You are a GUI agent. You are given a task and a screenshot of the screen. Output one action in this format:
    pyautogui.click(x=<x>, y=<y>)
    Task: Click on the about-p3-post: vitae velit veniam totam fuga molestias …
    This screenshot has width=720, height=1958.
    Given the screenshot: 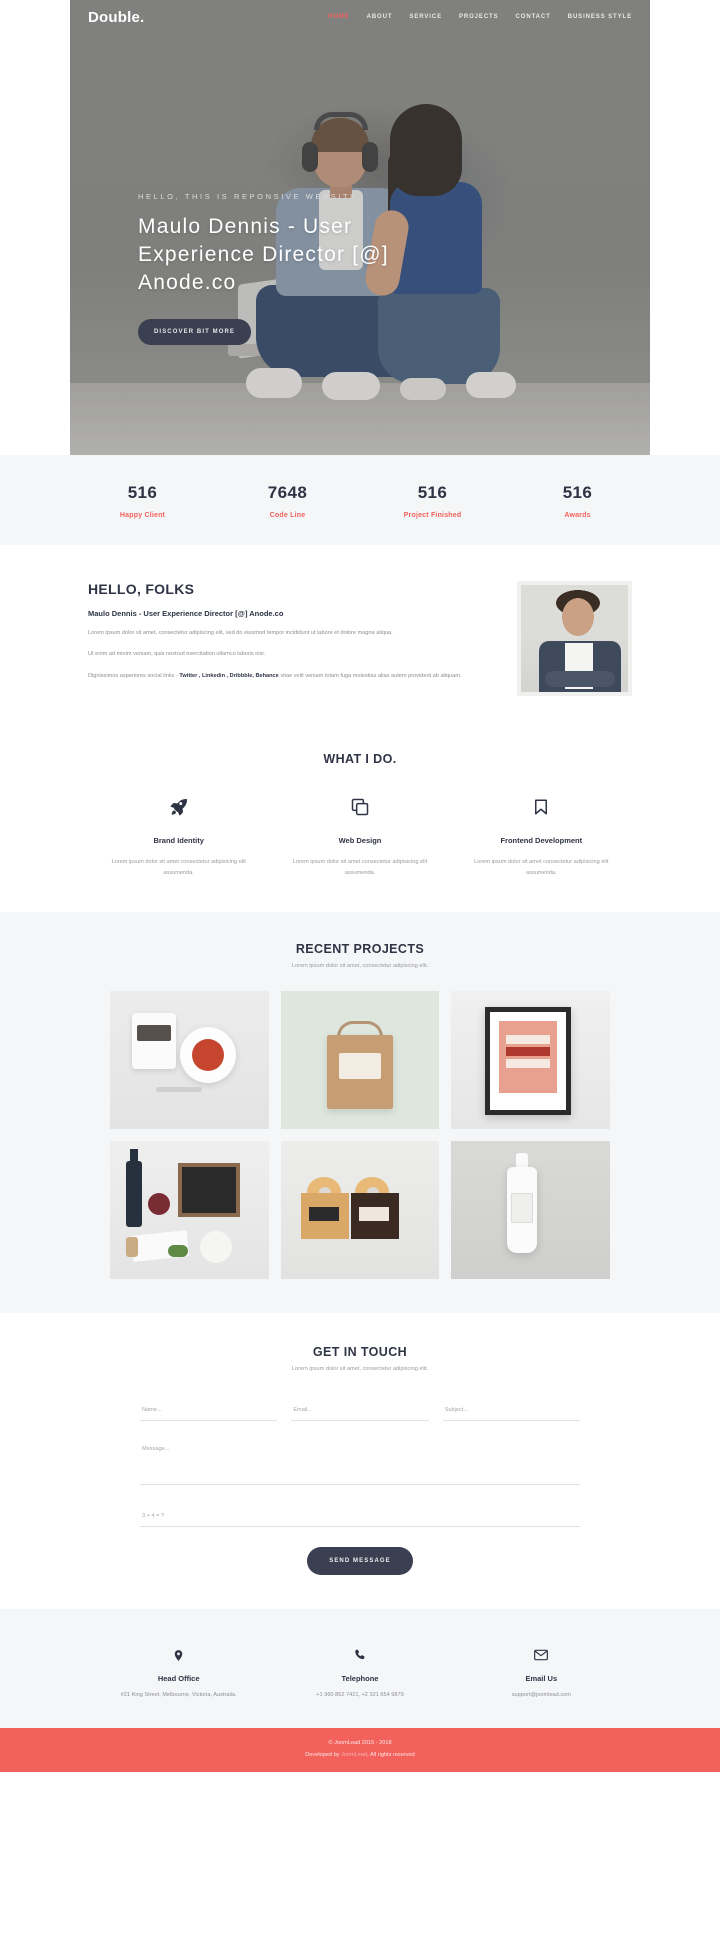 What is the action you would take?
    pyautogui.click(x=370, y=675)
    